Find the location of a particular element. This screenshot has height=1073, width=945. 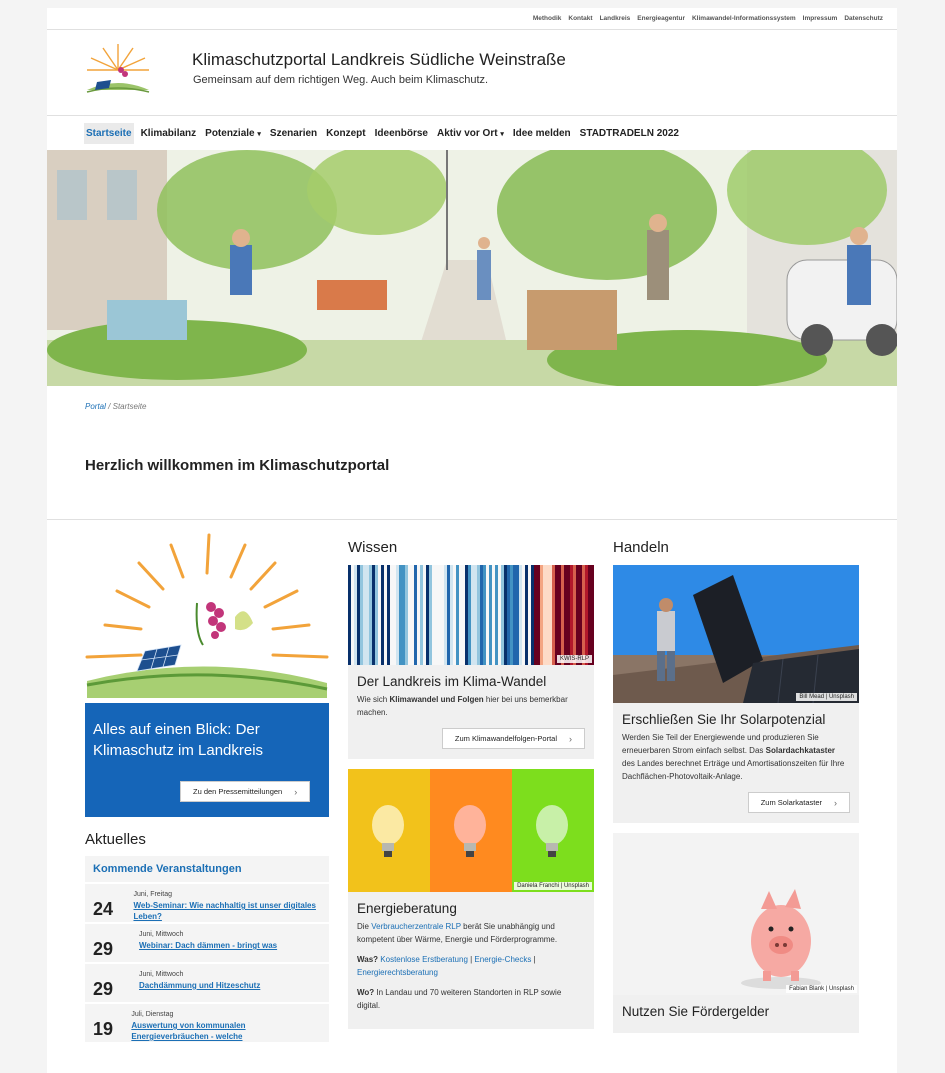

nav-ideenboerse: Ideenbörse is located at coordinates (401, 133).